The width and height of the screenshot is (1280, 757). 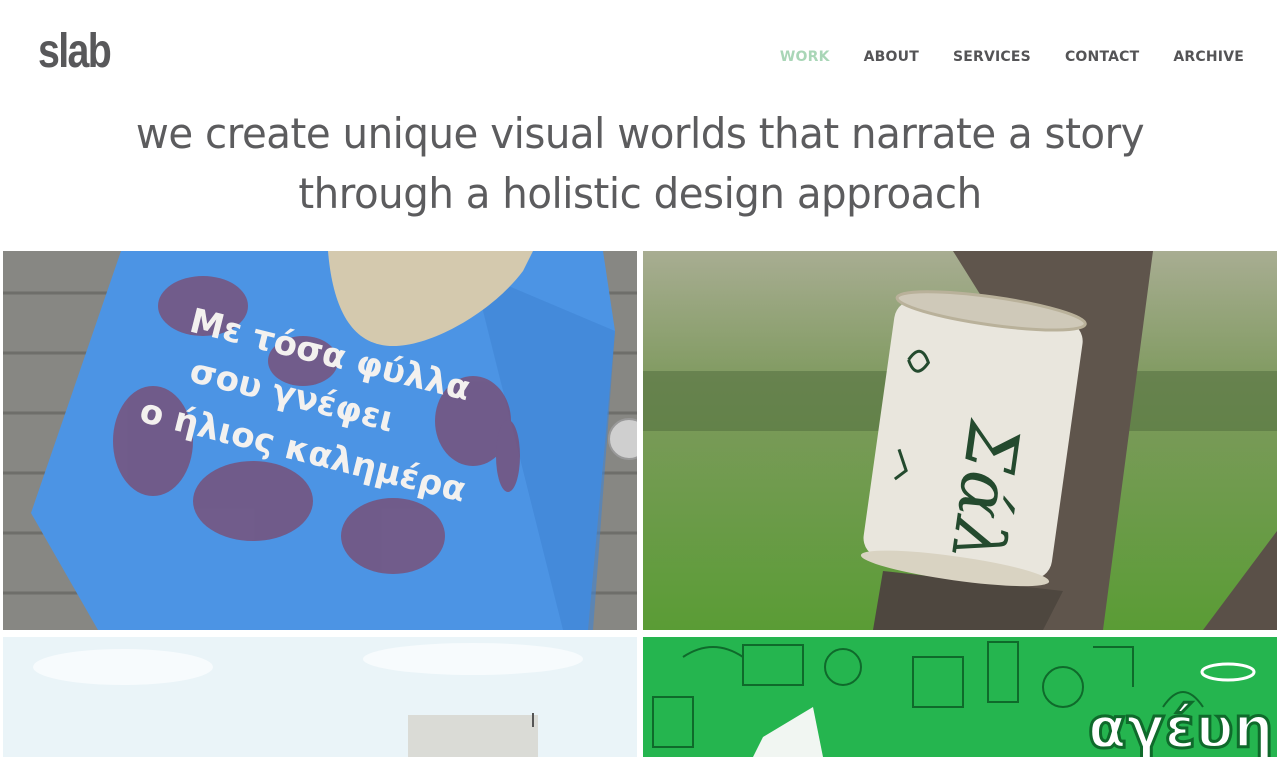 I want to click on project-tile-green-brand: αγέυη, so click(x=960, y=697).